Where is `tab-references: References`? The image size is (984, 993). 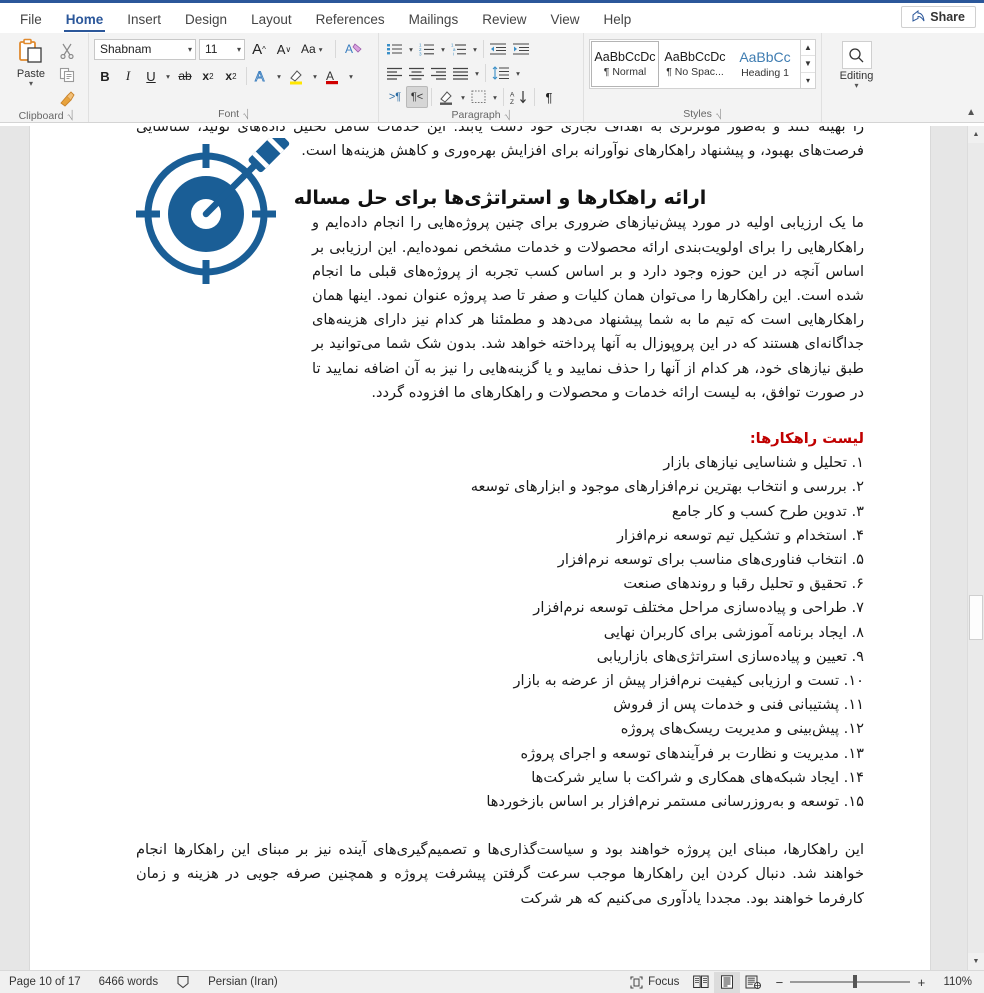 tab-references: References is located at coordinates (350, 21).